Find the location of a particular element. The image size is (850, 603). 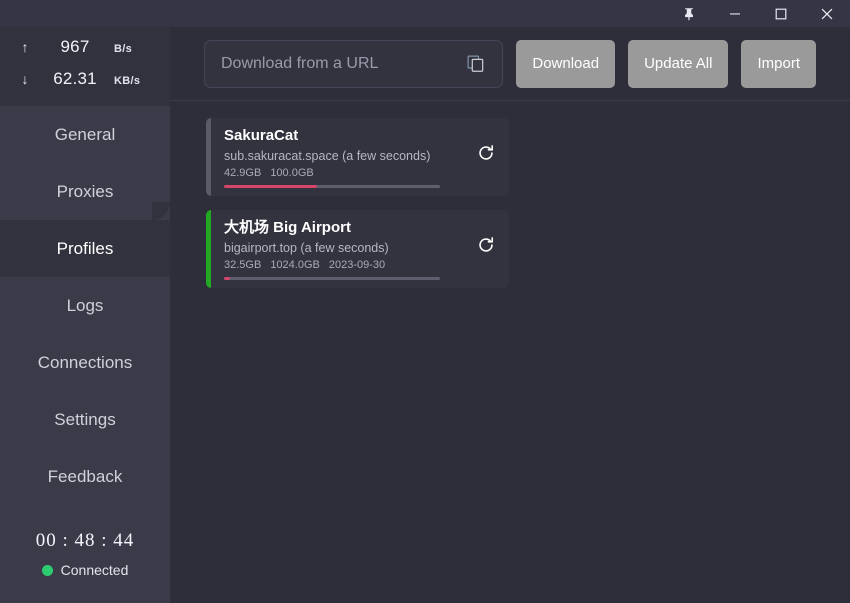

connection-status-label: Connected is located at coordinates (94, 570).